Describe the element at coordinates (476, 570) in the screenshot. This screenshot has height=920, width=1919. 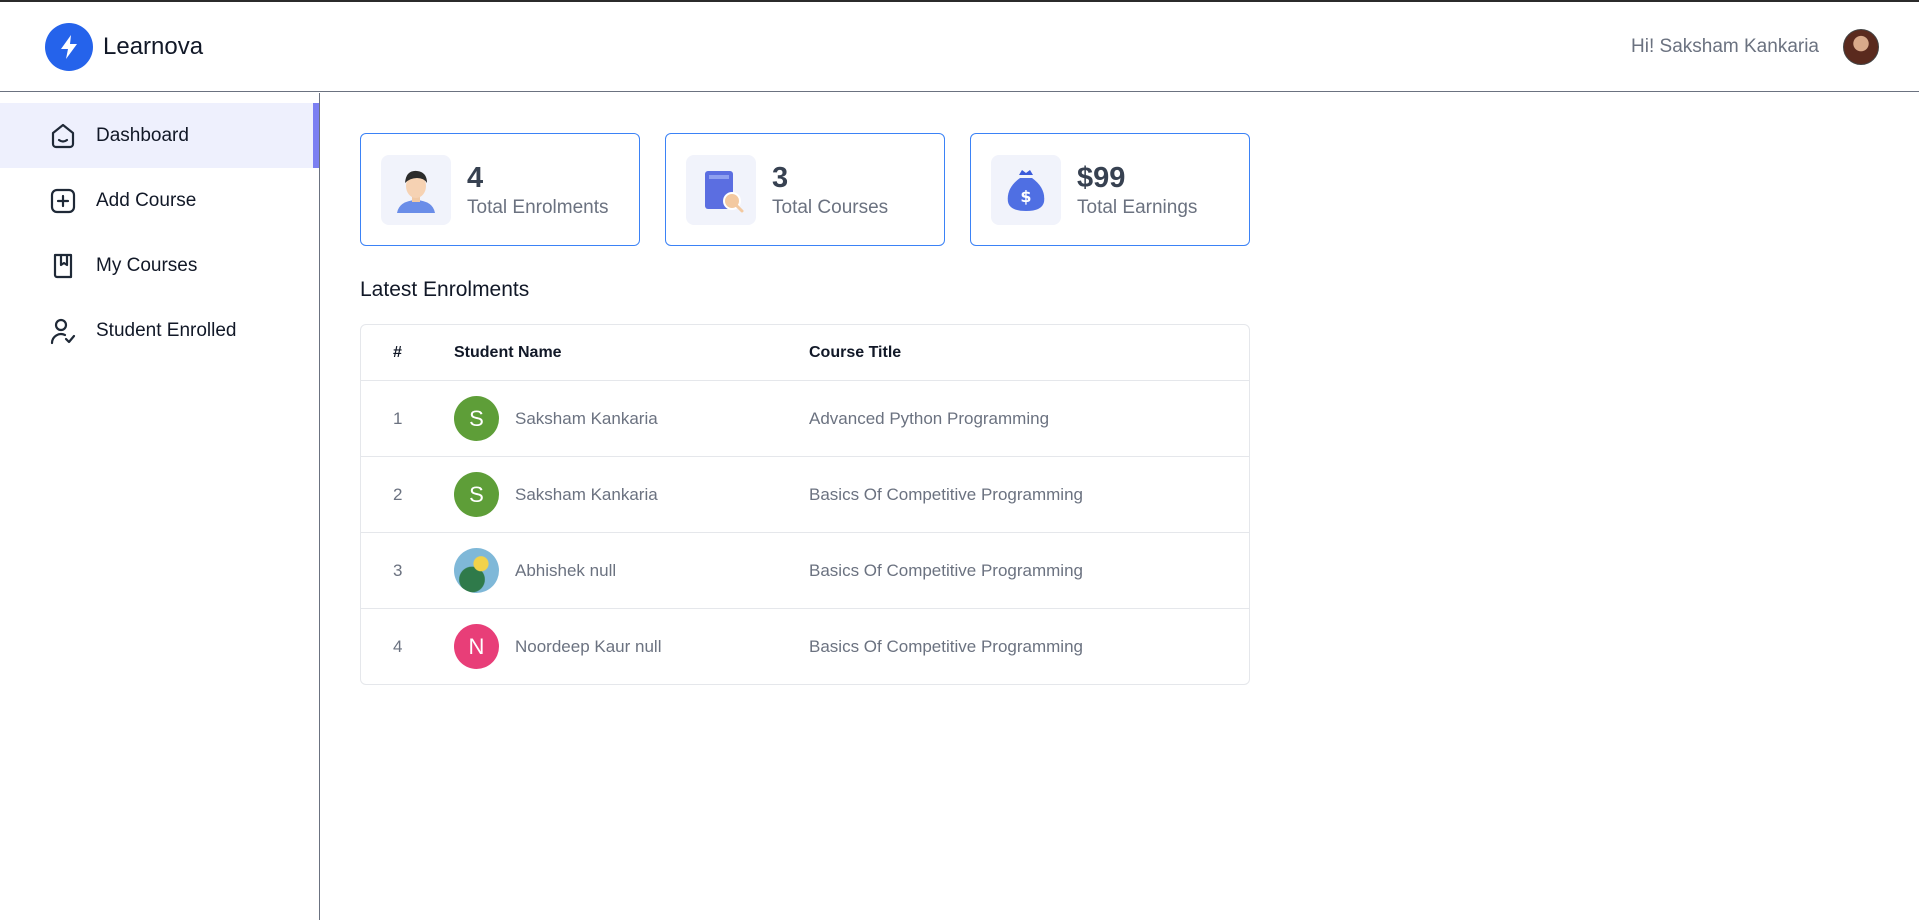
I see `avatar` at that location.